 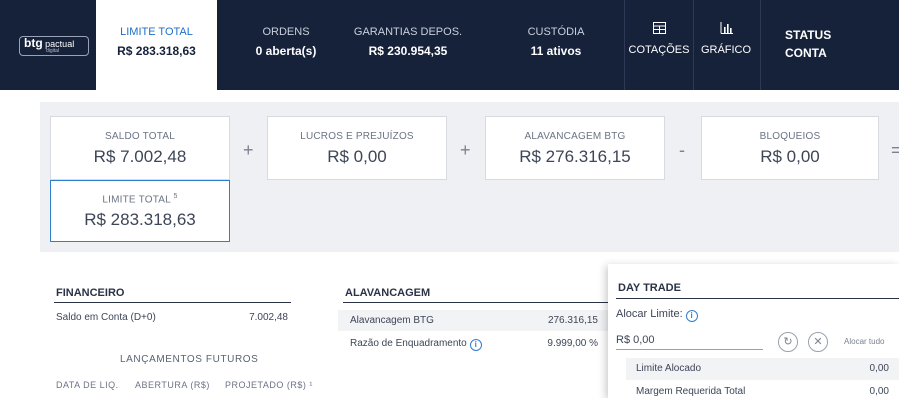 What do you see at coordinates (54, 46) in the screenshot?
I see `btg-pactual-logo: btg pactual digital` at bounding box center [54, 46].